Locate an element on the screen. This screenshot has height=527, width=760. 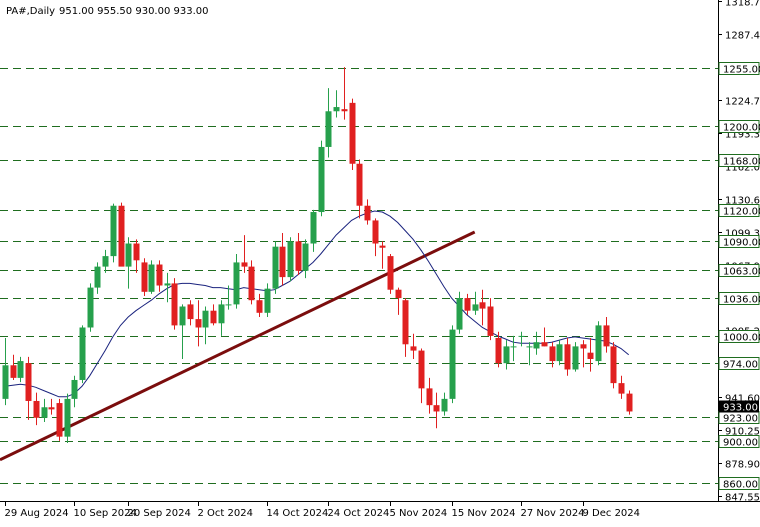
price-level-label: 1120.00 is located at coordinates (741, 212).